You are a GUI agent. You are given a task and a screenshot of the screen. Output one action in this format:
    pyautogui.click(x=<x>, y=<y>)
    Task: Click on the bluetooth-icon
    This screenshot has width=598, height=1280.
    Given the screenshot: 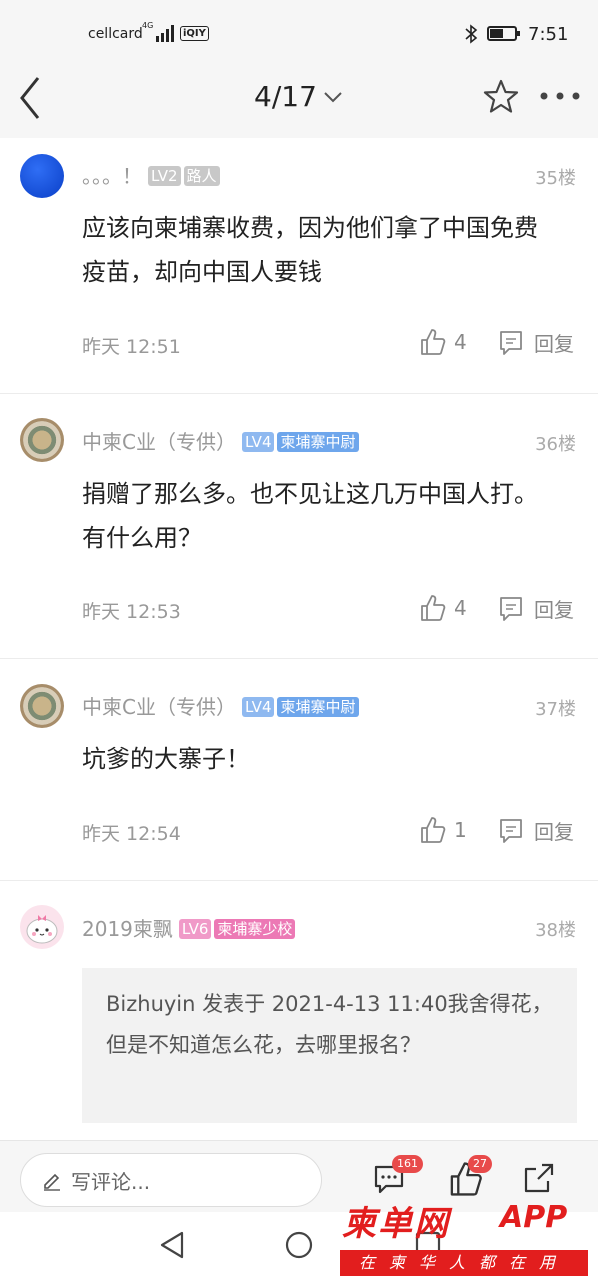 What is the action you would take?
    pyautogui.click(x=471, y=34)
    